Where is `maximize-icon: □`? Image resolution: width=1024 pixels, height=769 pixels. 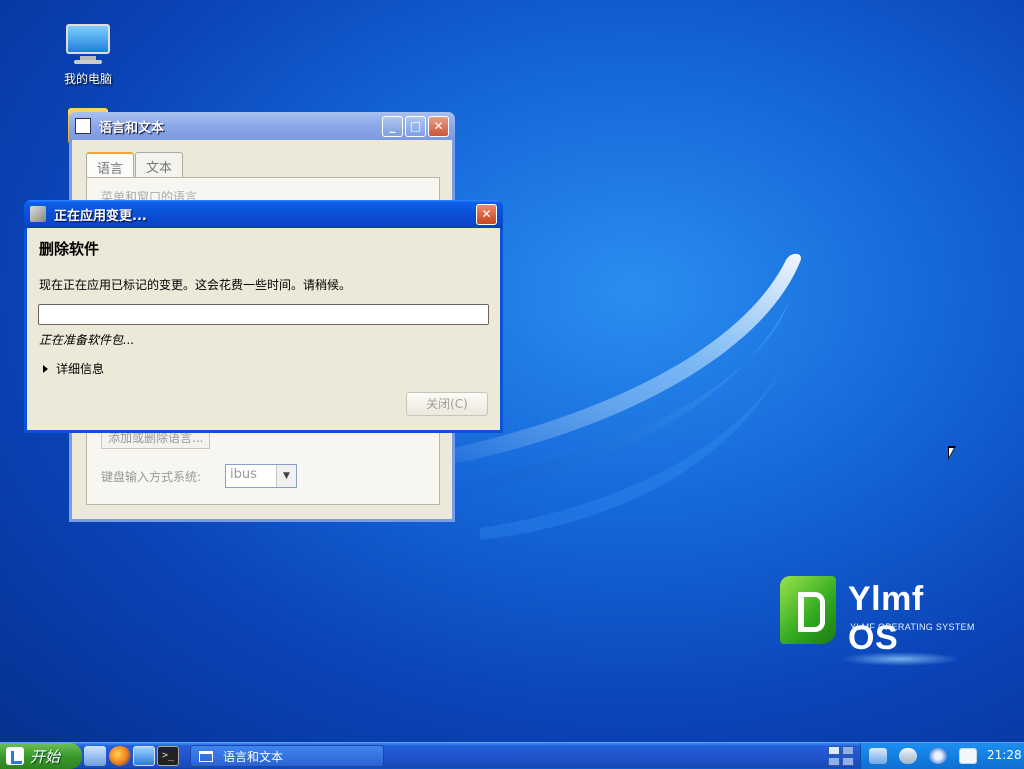
maximize-icon: □ is located at coordinates (415, 125).